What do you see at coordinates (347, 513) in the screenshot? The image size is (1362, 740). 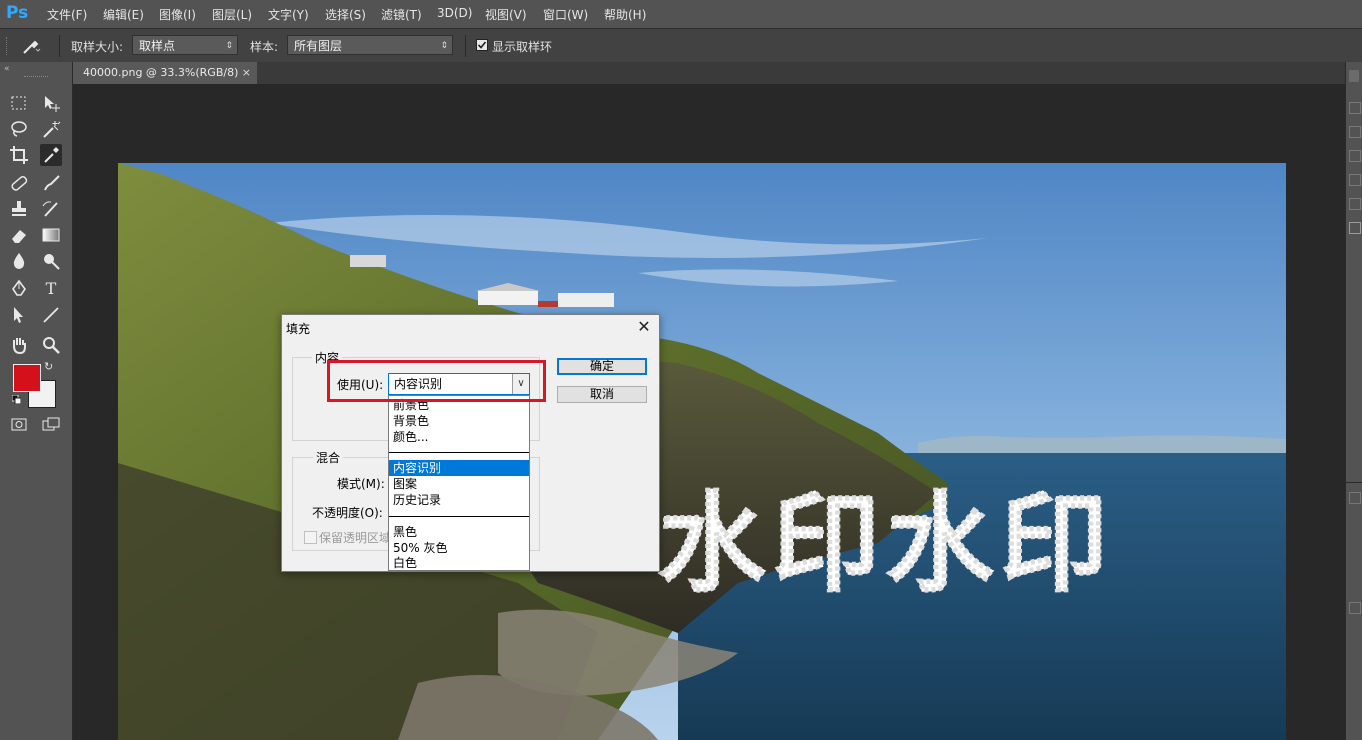 I see `opacity-label: 不透明度(O):` at bounding box center [347, 513].